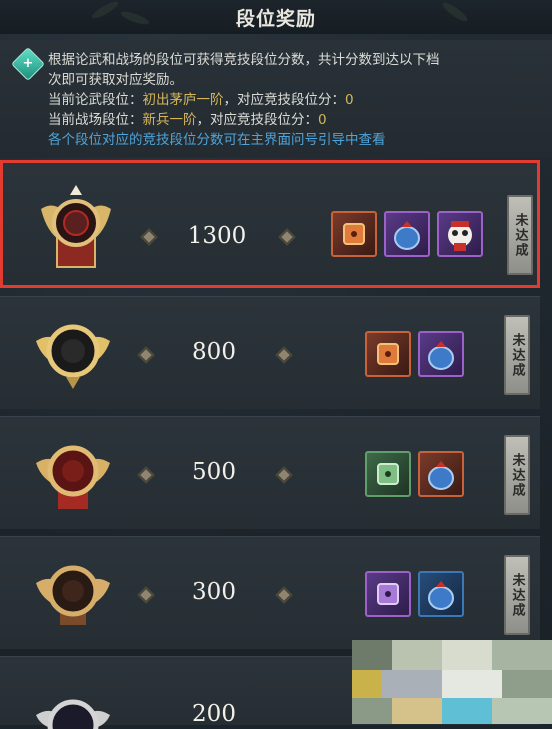  What do you see at coordinates (452, 682) in the screenshot?
I see `pixelated-overlay` at bounding box center [452, 682].